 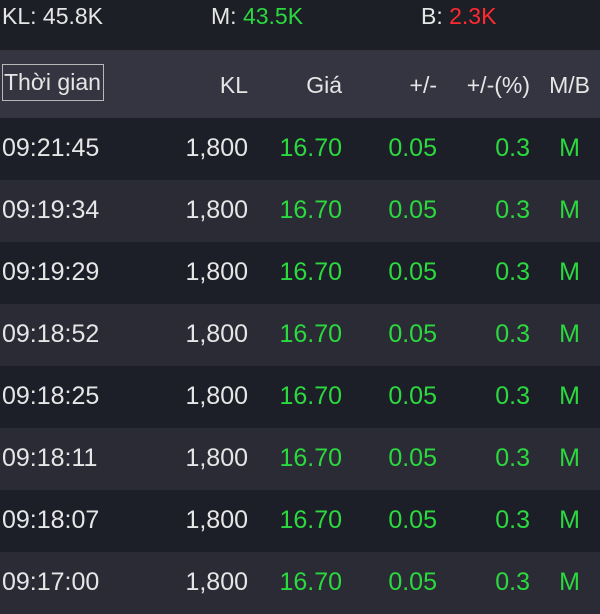 I want to click on table-row: 09:18:07 1,800 16.70 0.05 0.3 M, so click(x=300, y=521).